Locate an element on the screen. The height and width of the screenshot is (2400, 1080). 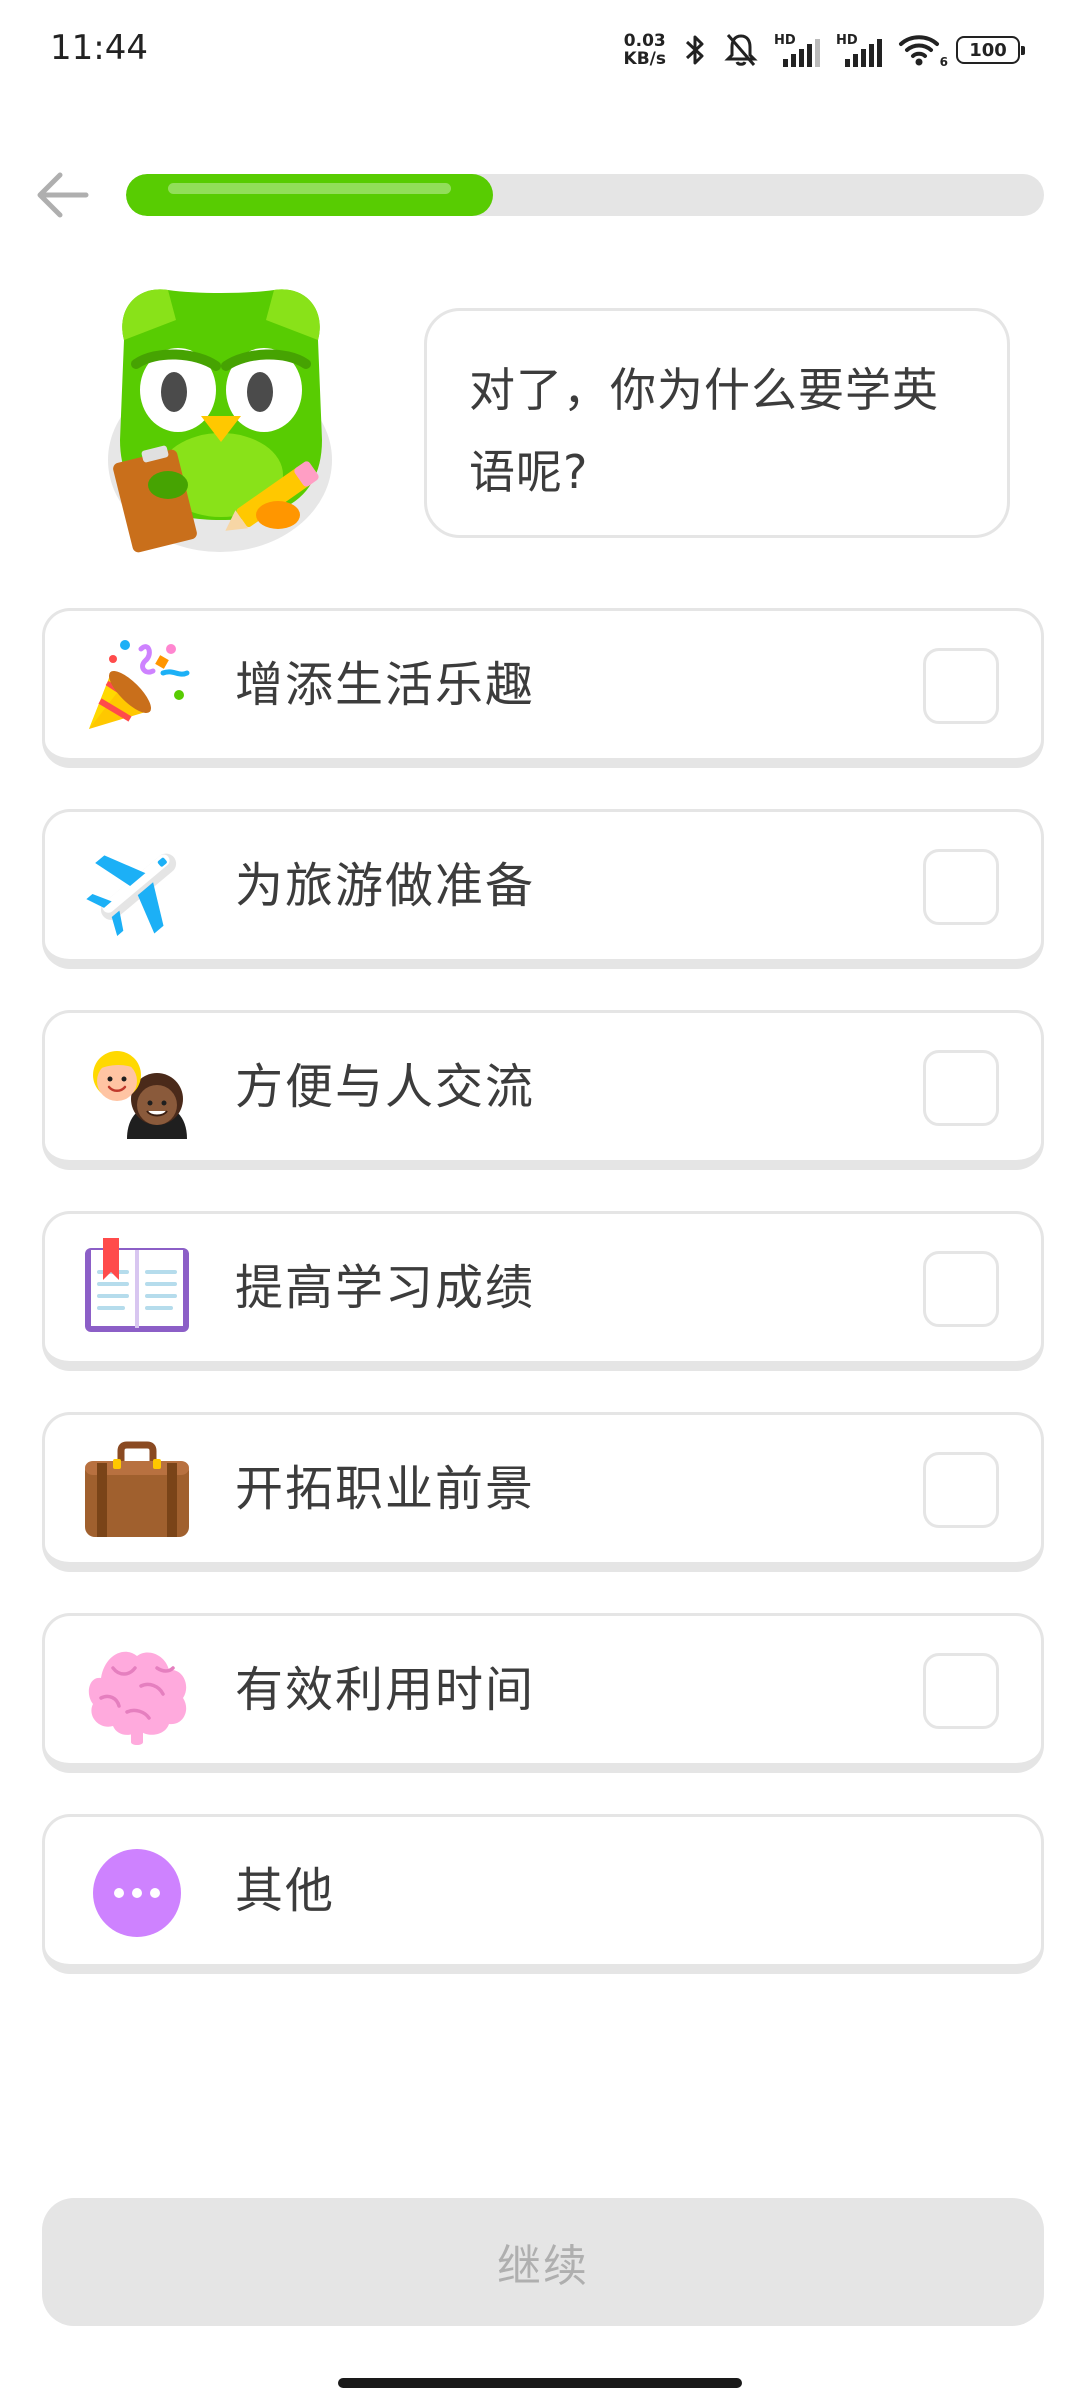
option-label: 开拓职业前景 is located at coordinates (385, 1489).